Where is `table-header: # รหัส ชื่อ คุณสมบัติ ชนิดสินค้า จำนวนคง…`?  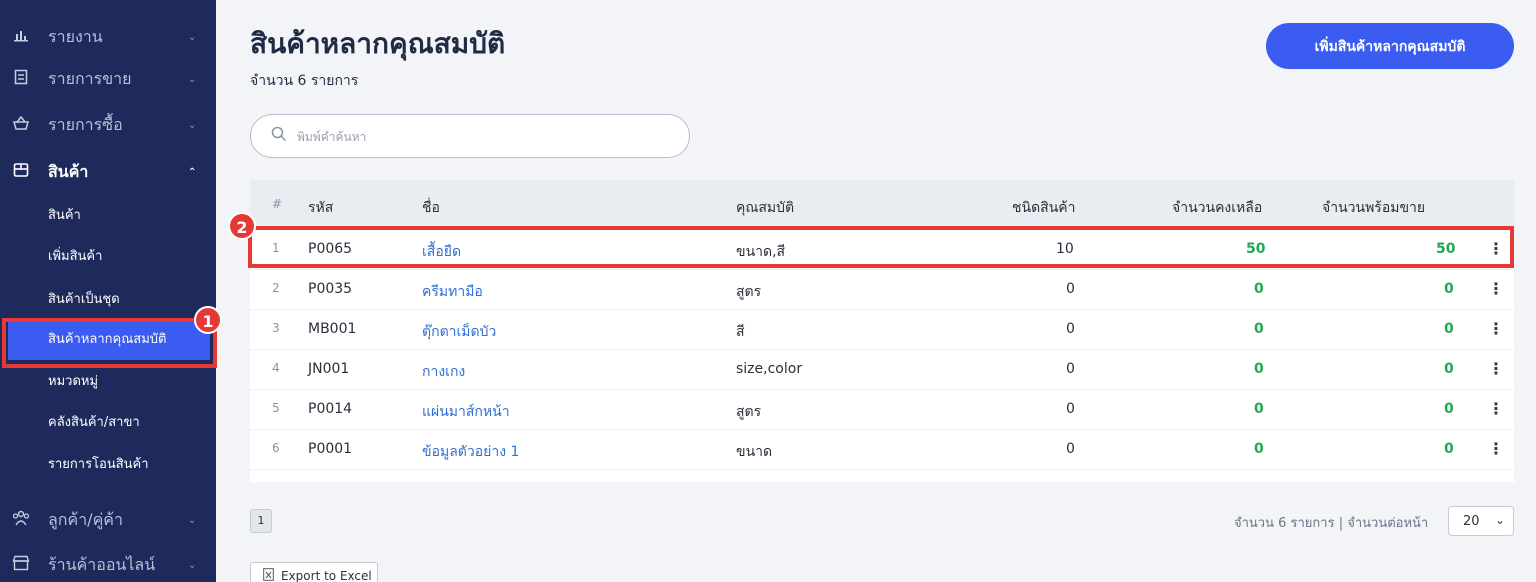 table-header: # รหัส ชื่อ คุณสมบัติ ชนิดสินค้า จำนวนคง… is located at coordinates (882, 205).